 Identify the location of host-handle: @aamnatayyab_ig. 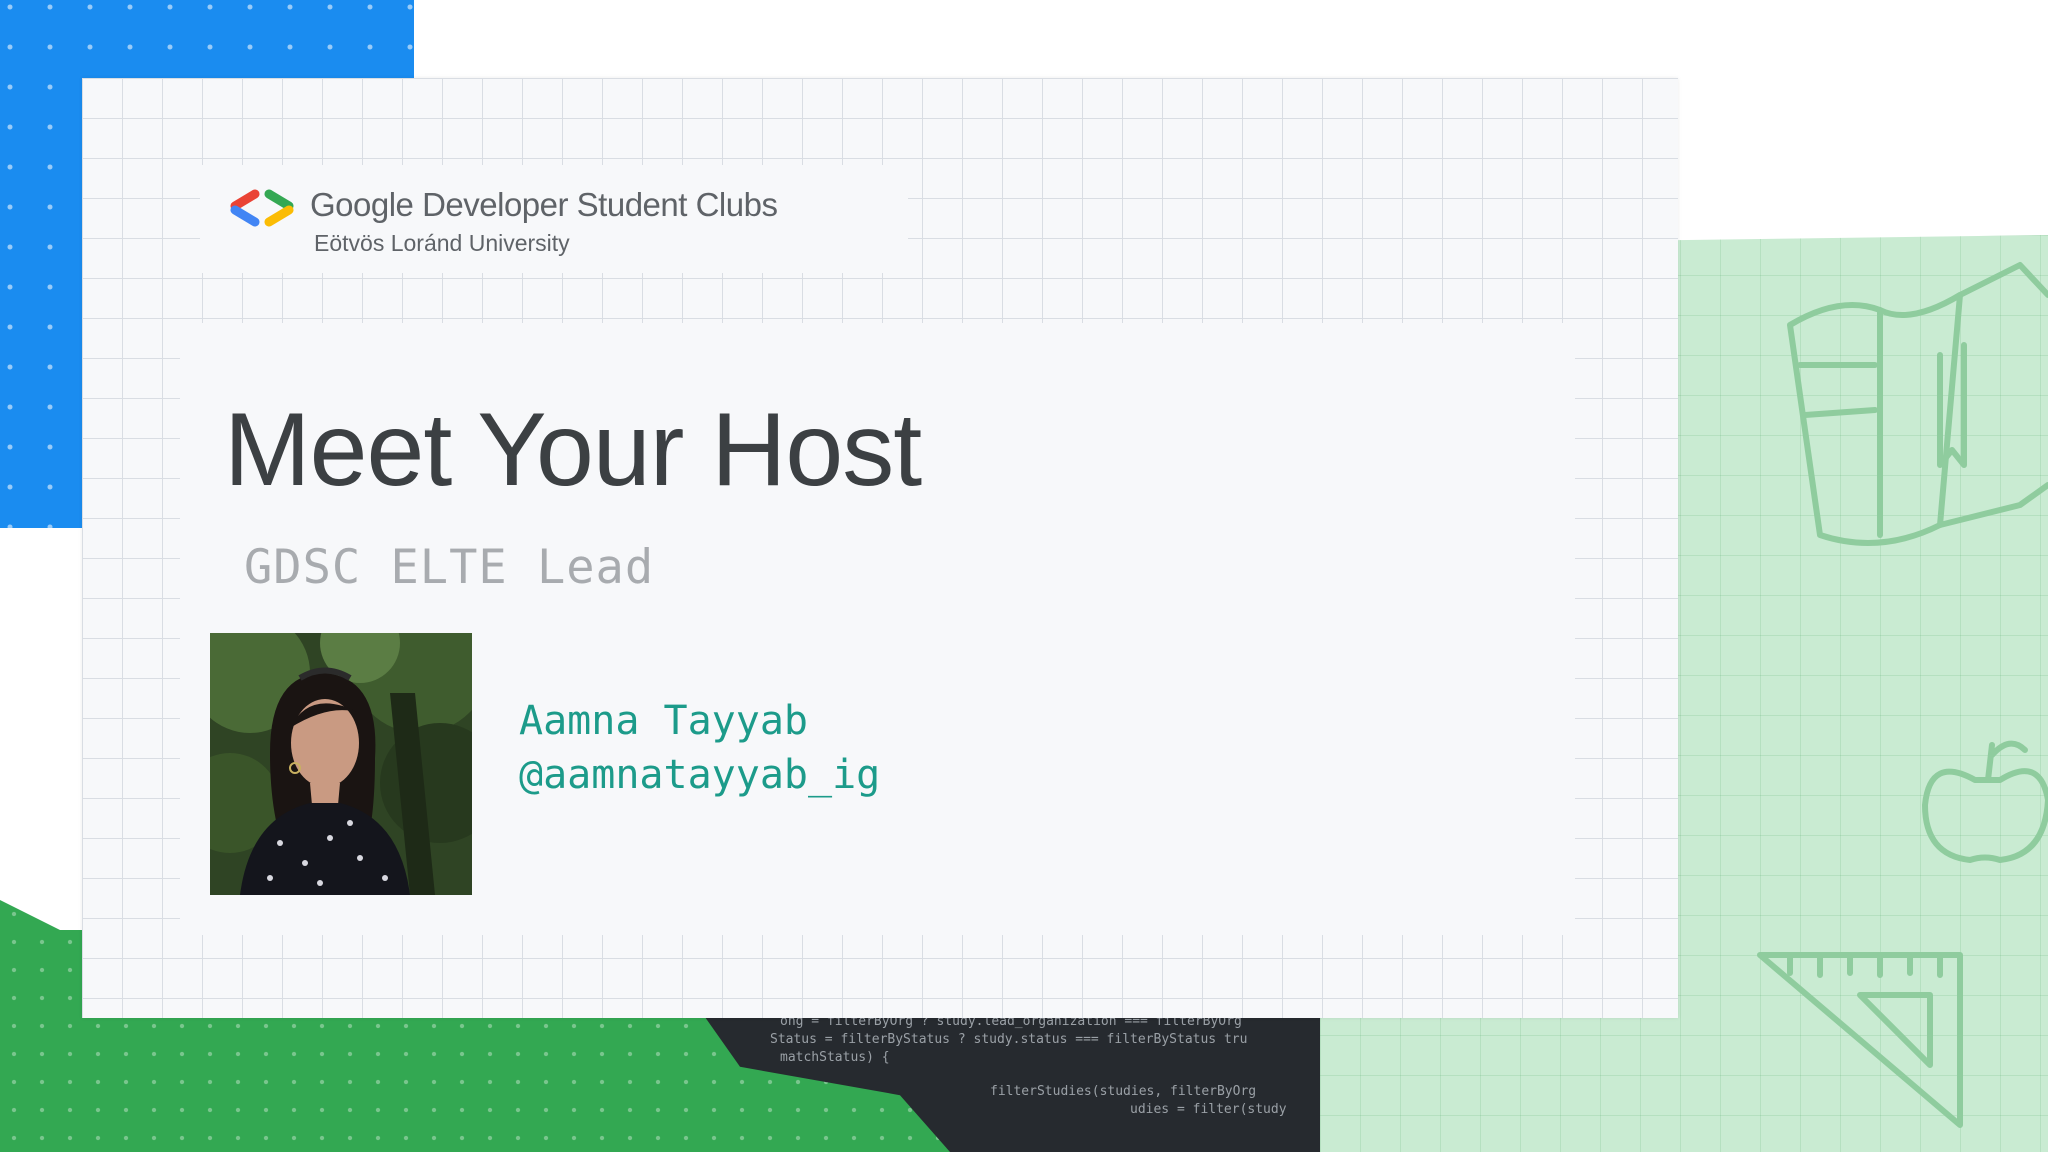
(700, 775).